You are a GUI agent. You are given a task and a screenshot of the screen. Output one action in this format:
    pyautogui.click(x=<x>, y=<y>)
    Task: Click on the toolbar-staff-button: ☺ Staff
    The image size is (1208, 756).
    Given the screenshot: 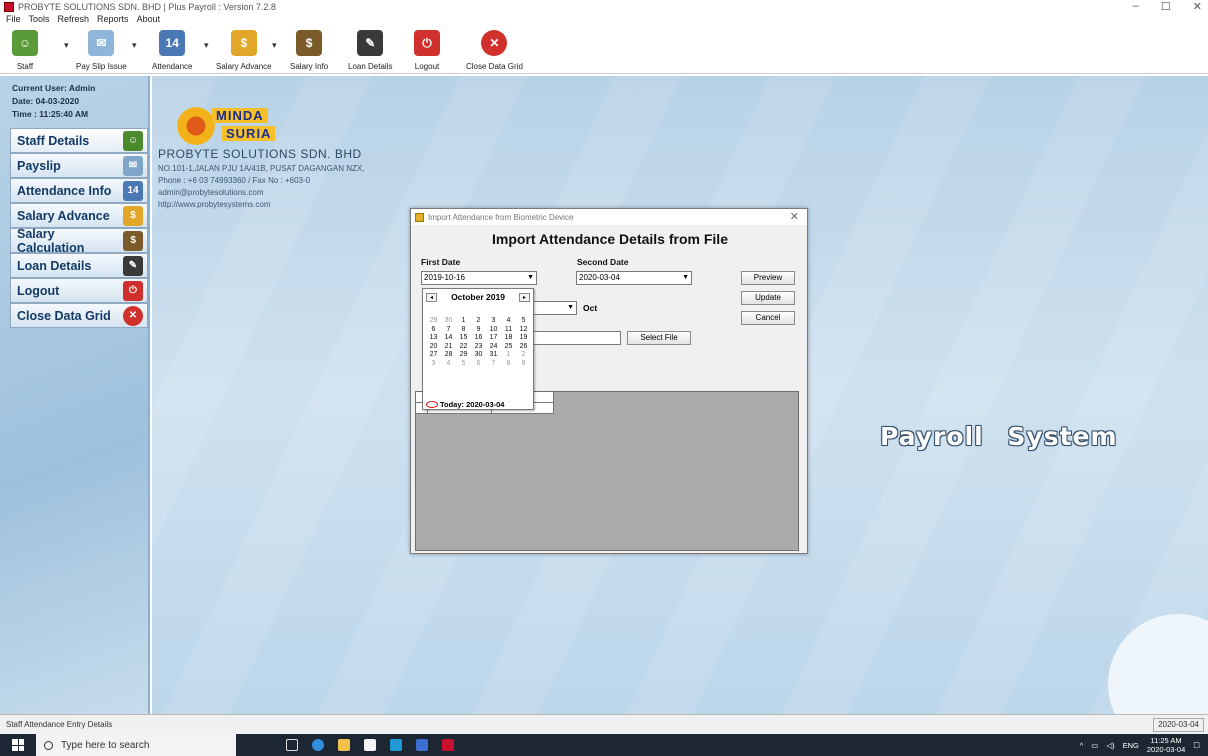 What is the action you would take?
    pyautogui.click(x=25, y=50)
    